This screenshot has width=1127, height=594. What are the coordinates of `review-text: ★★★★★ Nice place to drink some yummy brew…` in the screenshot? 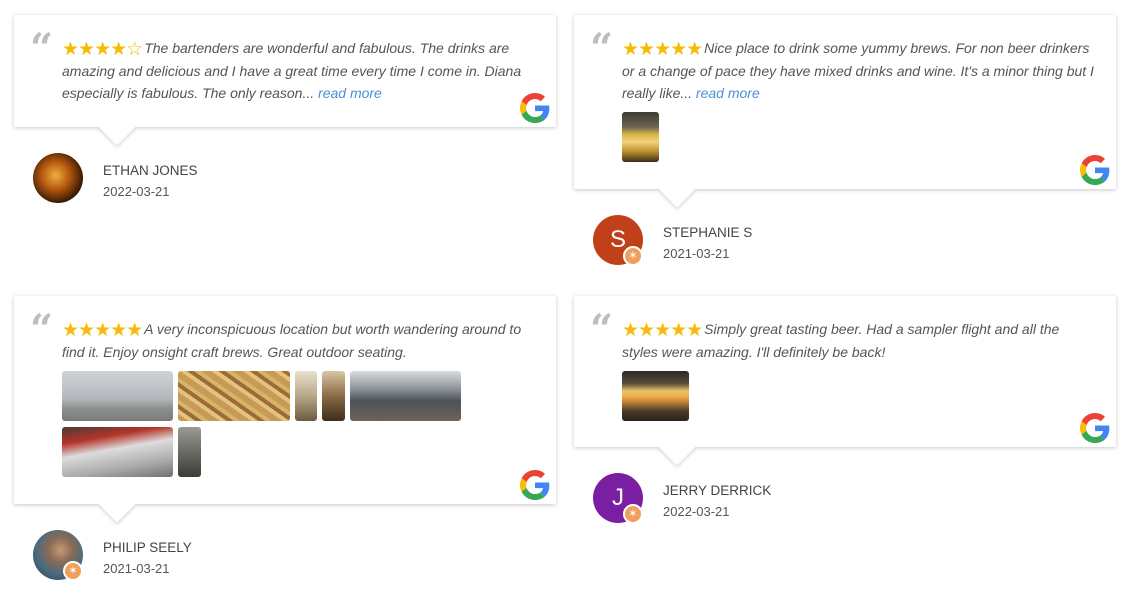 It's located at (858, 70).